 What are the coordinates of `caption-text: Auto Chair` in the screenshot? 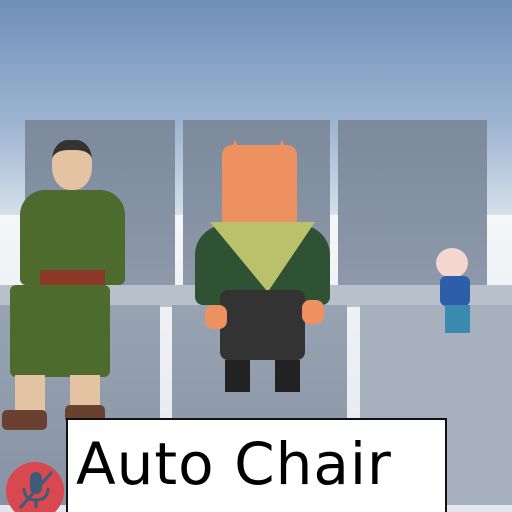 It's located at (234, 464).